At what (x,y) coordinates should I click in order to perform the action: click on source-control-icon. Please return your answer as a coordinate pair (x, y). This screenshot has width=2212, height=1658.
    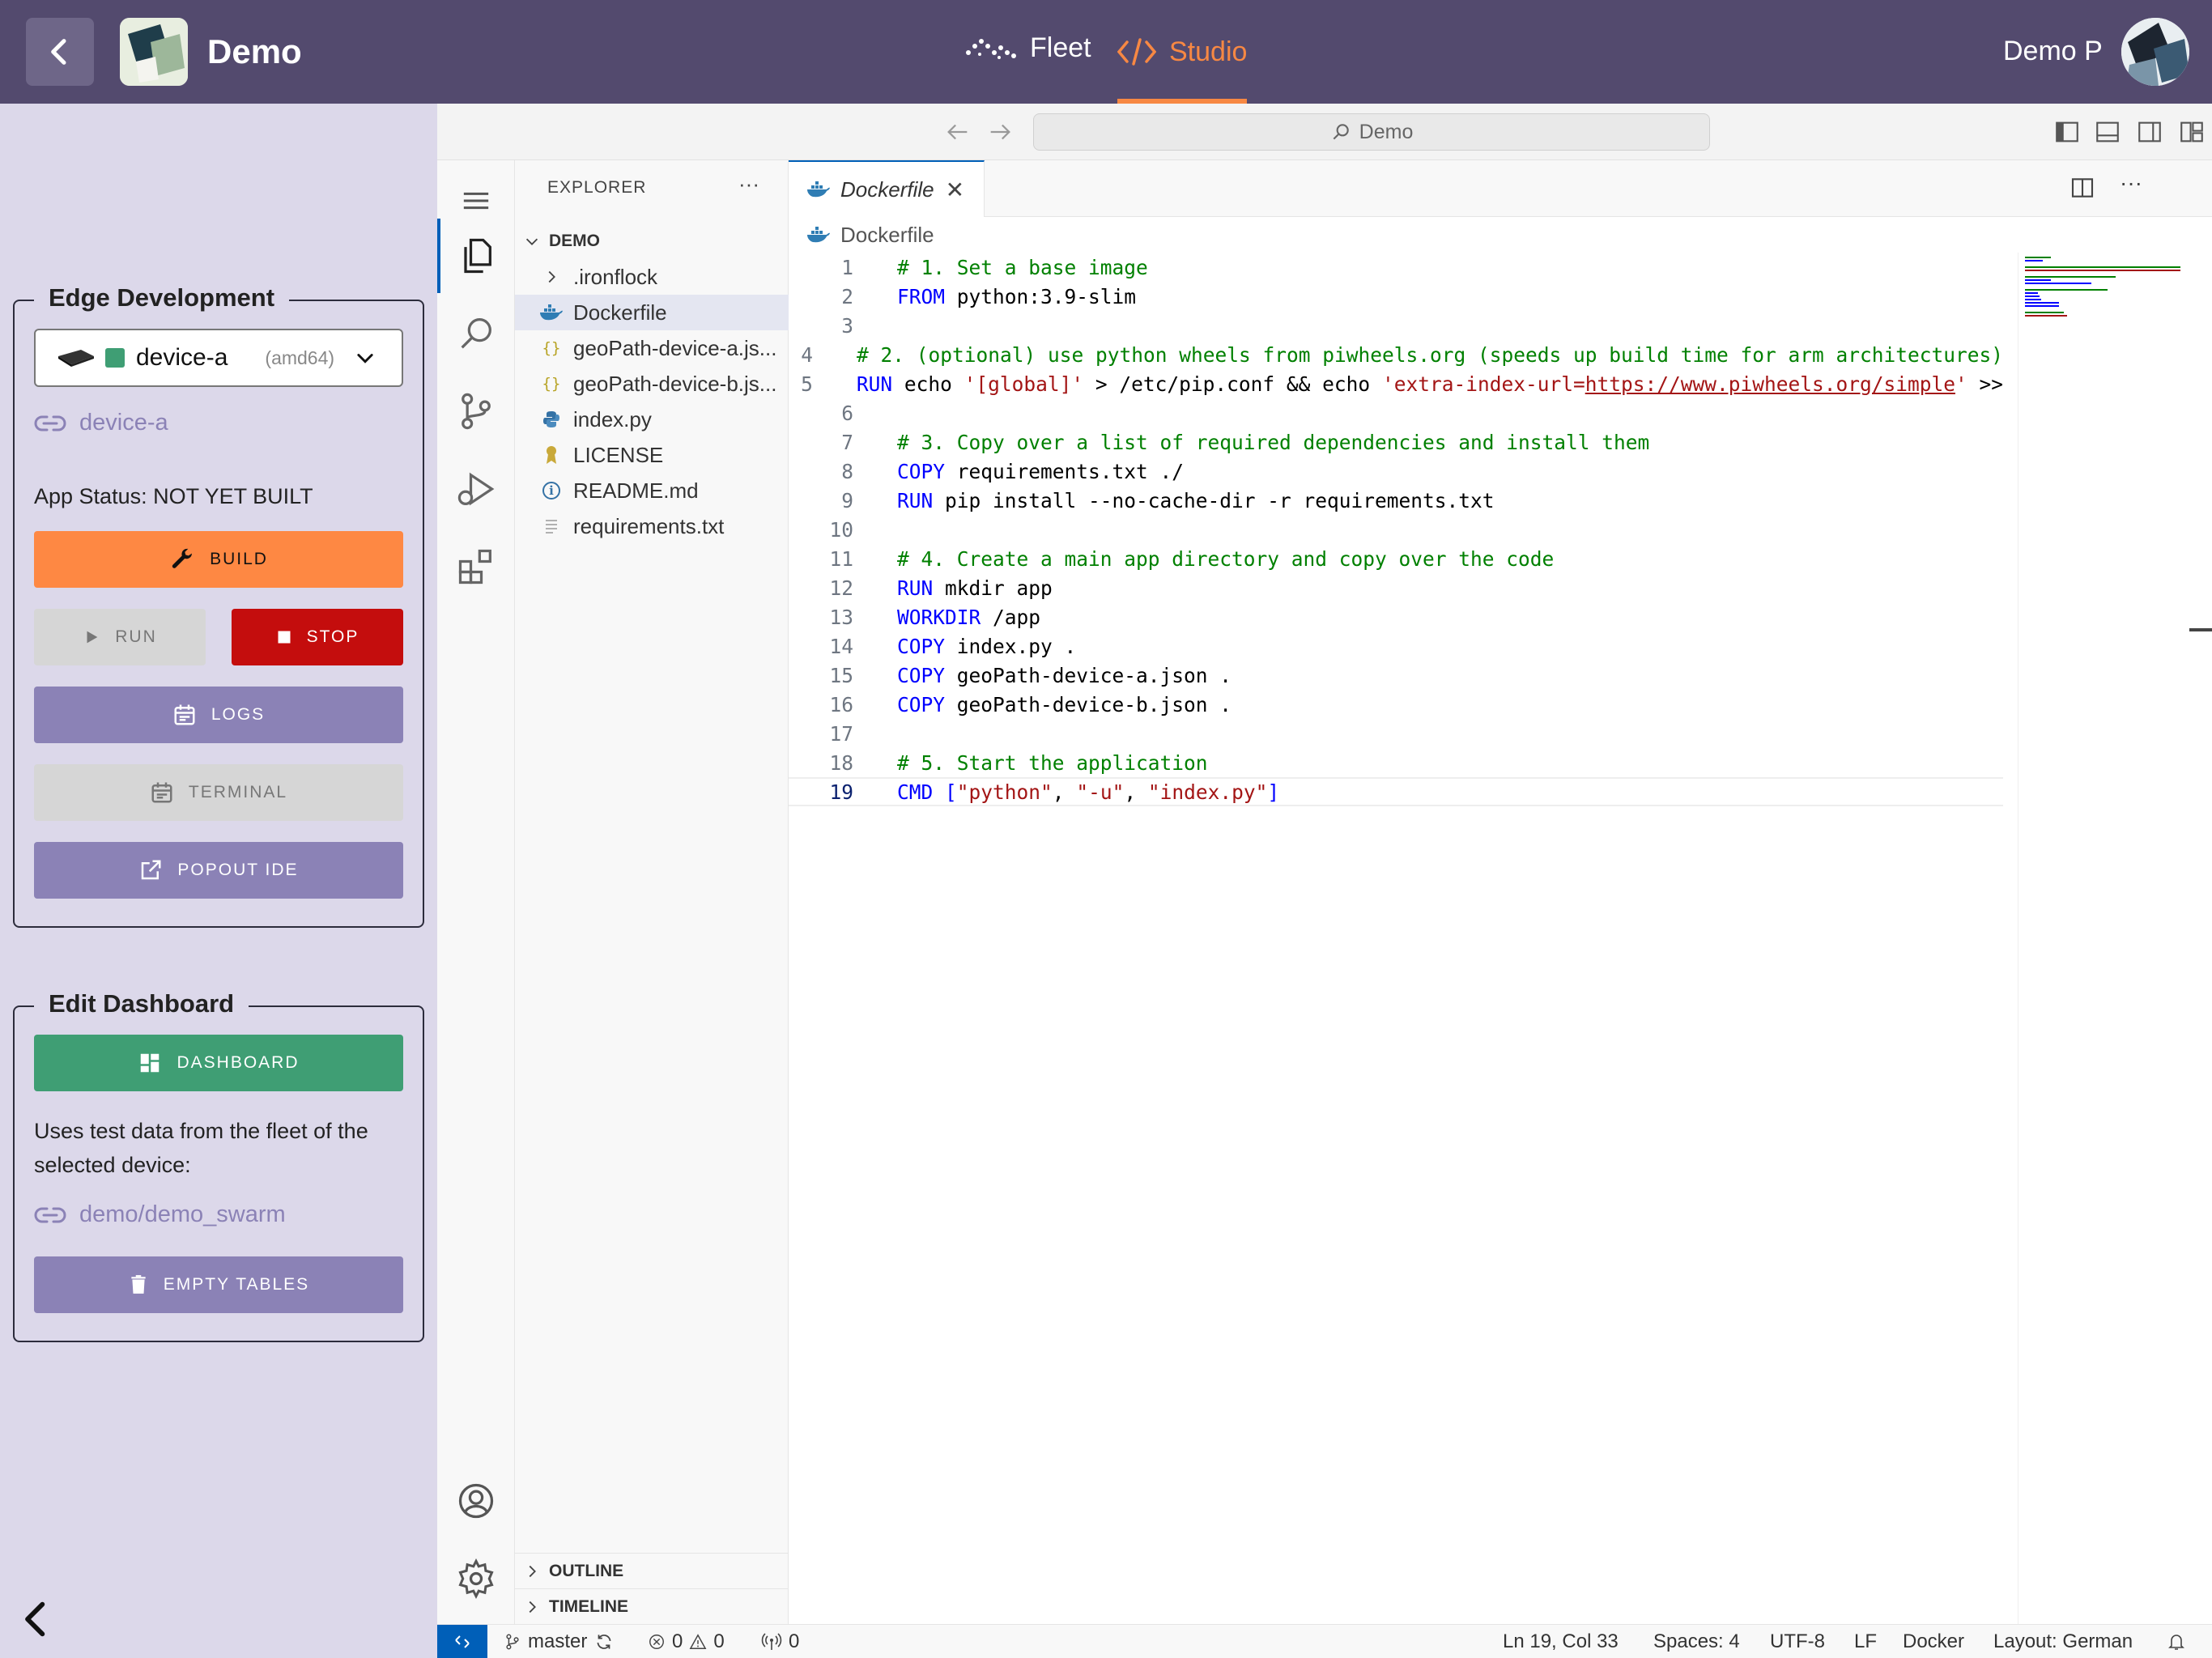
    Looking at the image, I should click on (476, 411).